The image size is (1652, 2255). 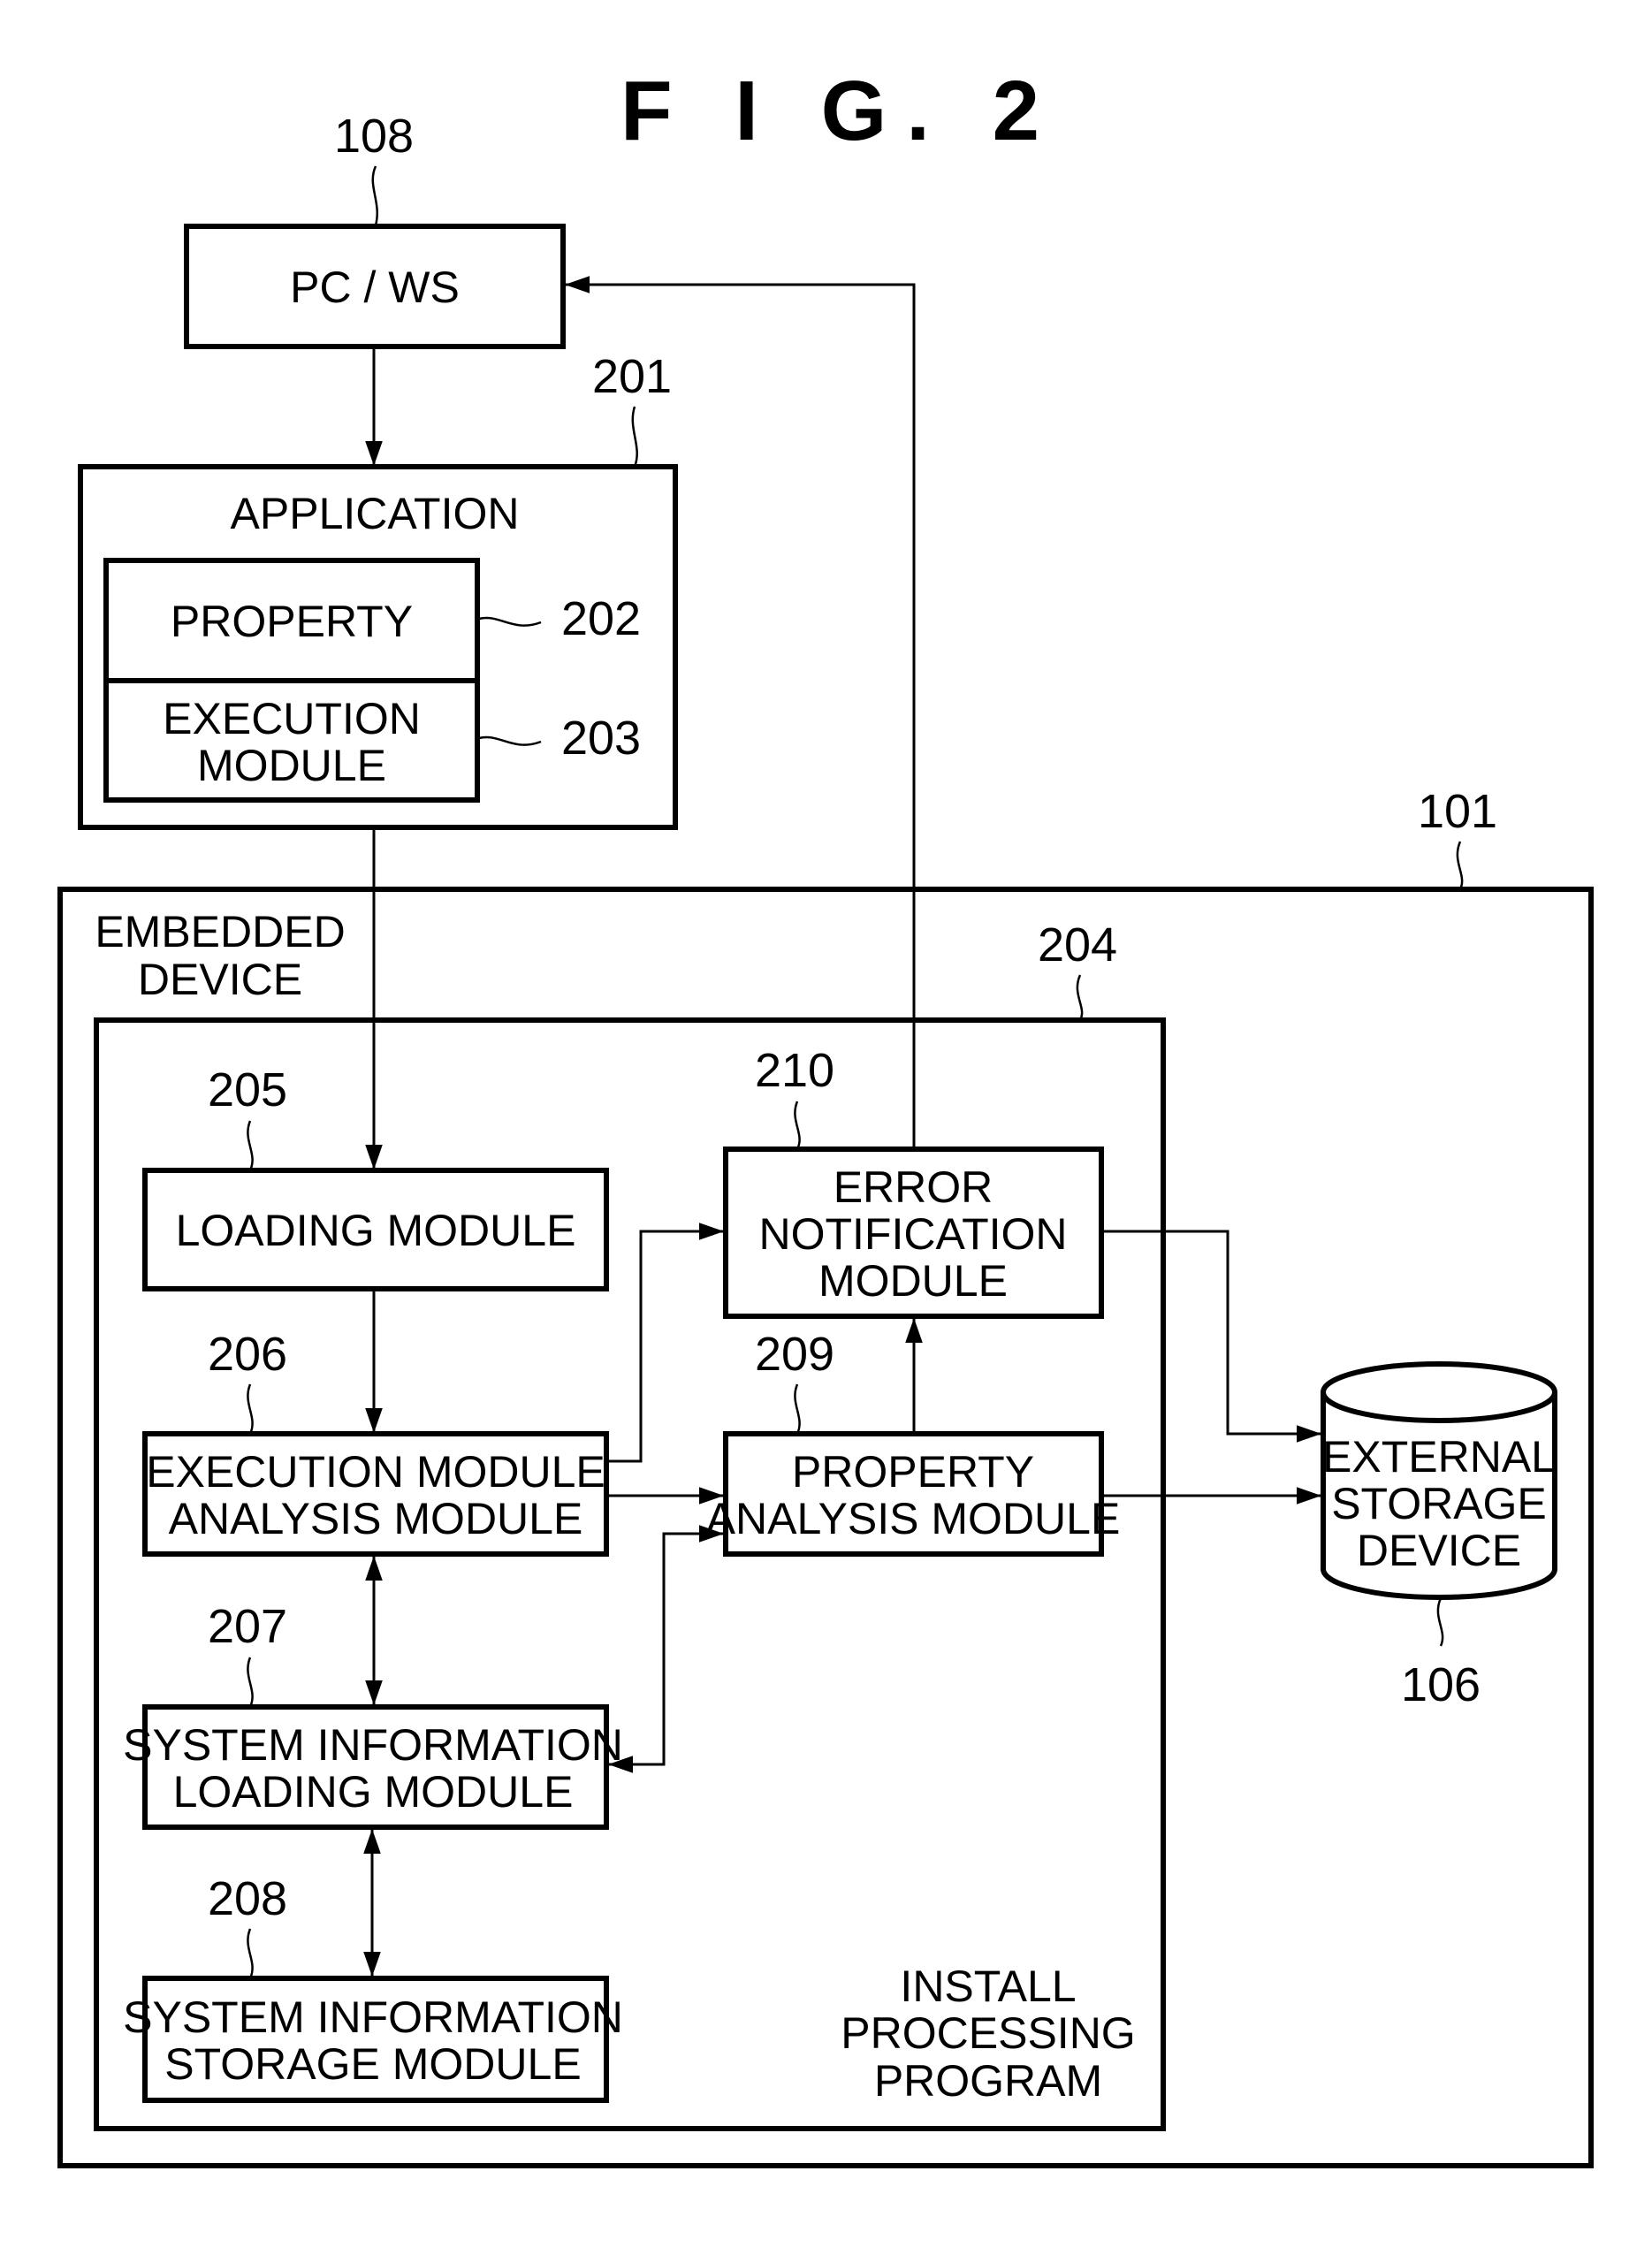 I want to click on sysinfo-storage-line1: SYSTEM INFORMATION, so click(x=373, y=2017).